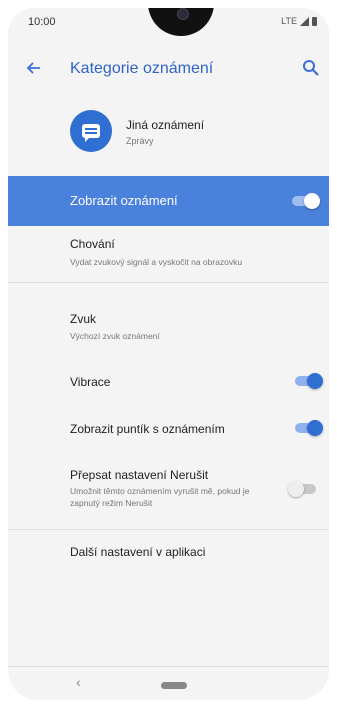 The height and width of the screenshot is (708, 337). I want to click on show-notifications-label: Zobrazit oznámení, so click(124, 200).